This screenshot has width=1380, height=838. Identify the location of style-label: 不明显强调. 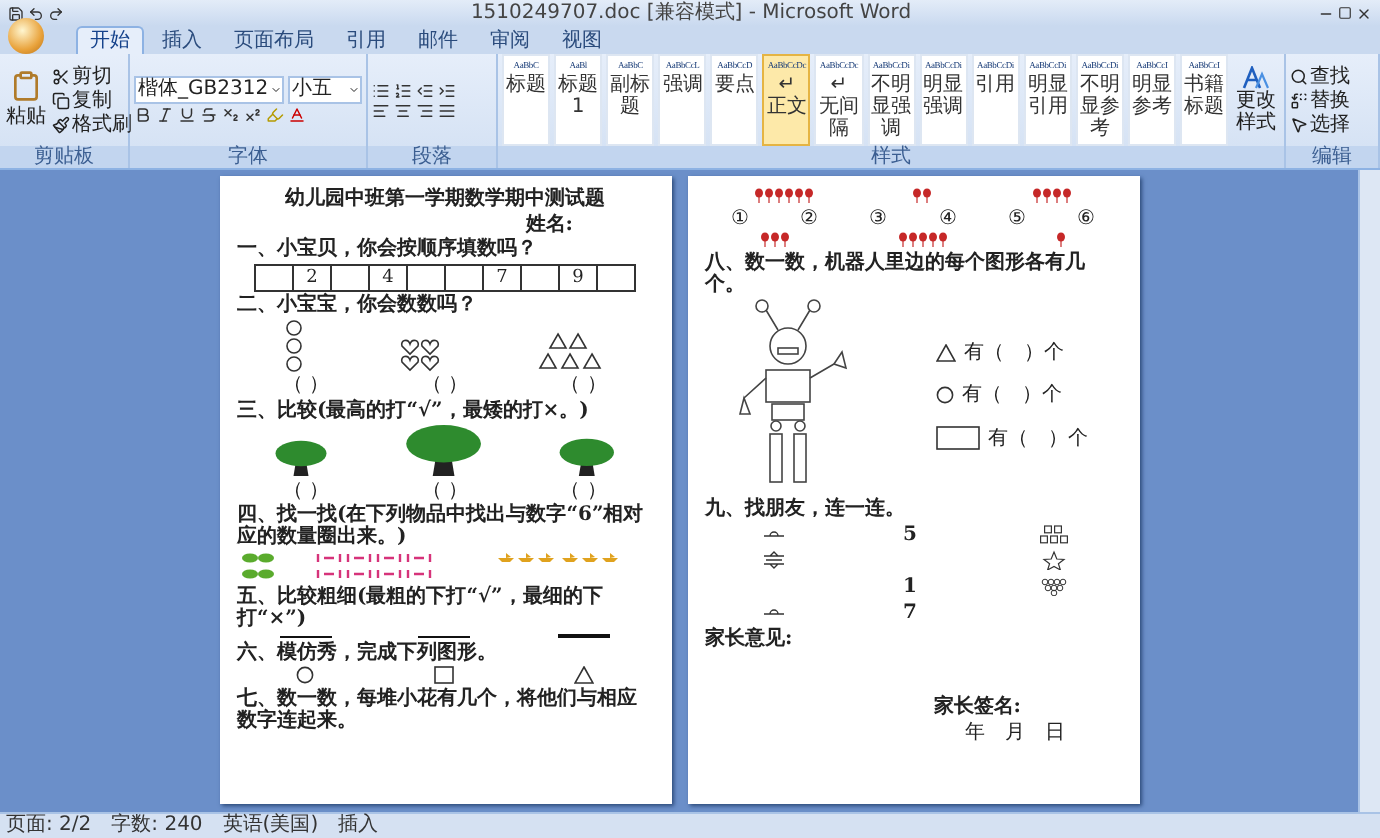
(891, 107).